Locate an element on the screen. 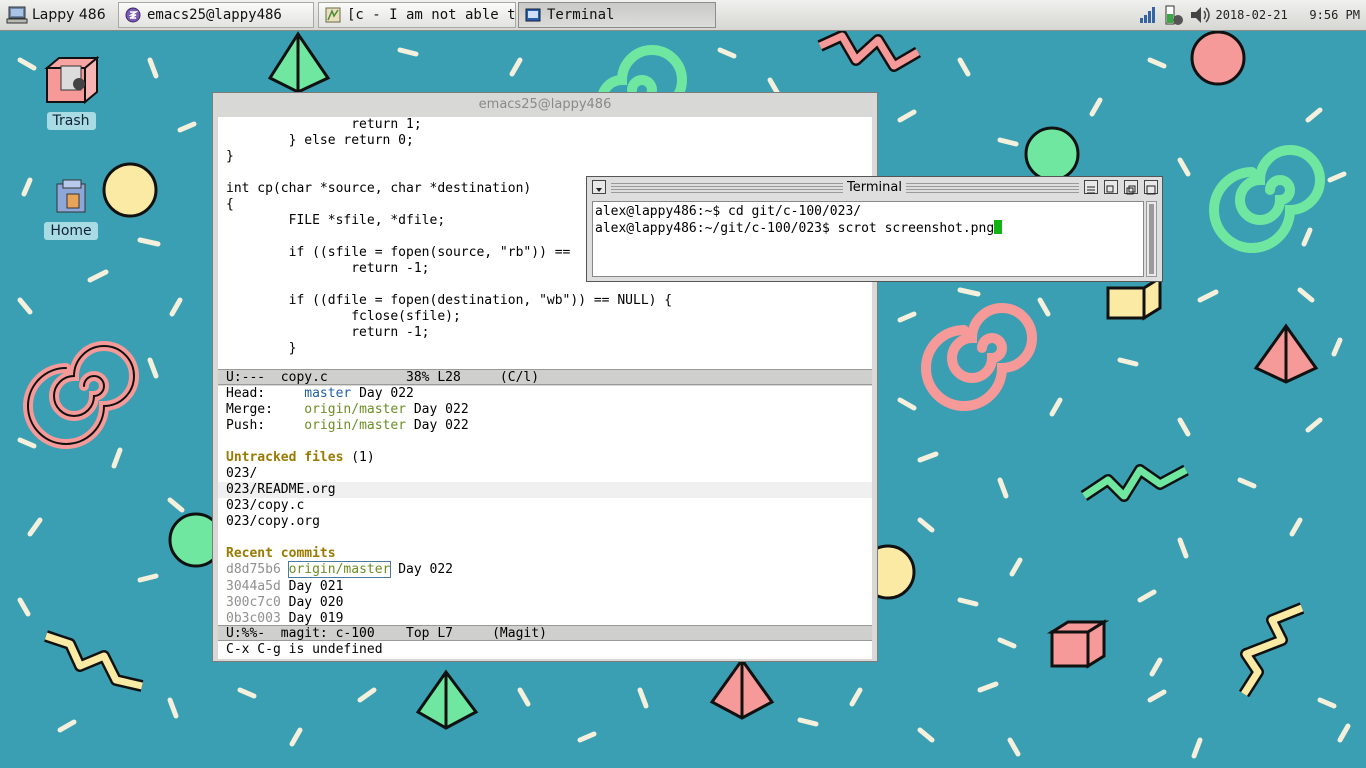 This screenshot has height=768, width=1366. untracked-file: 023/copy.c is located at coordinates (545, 506).